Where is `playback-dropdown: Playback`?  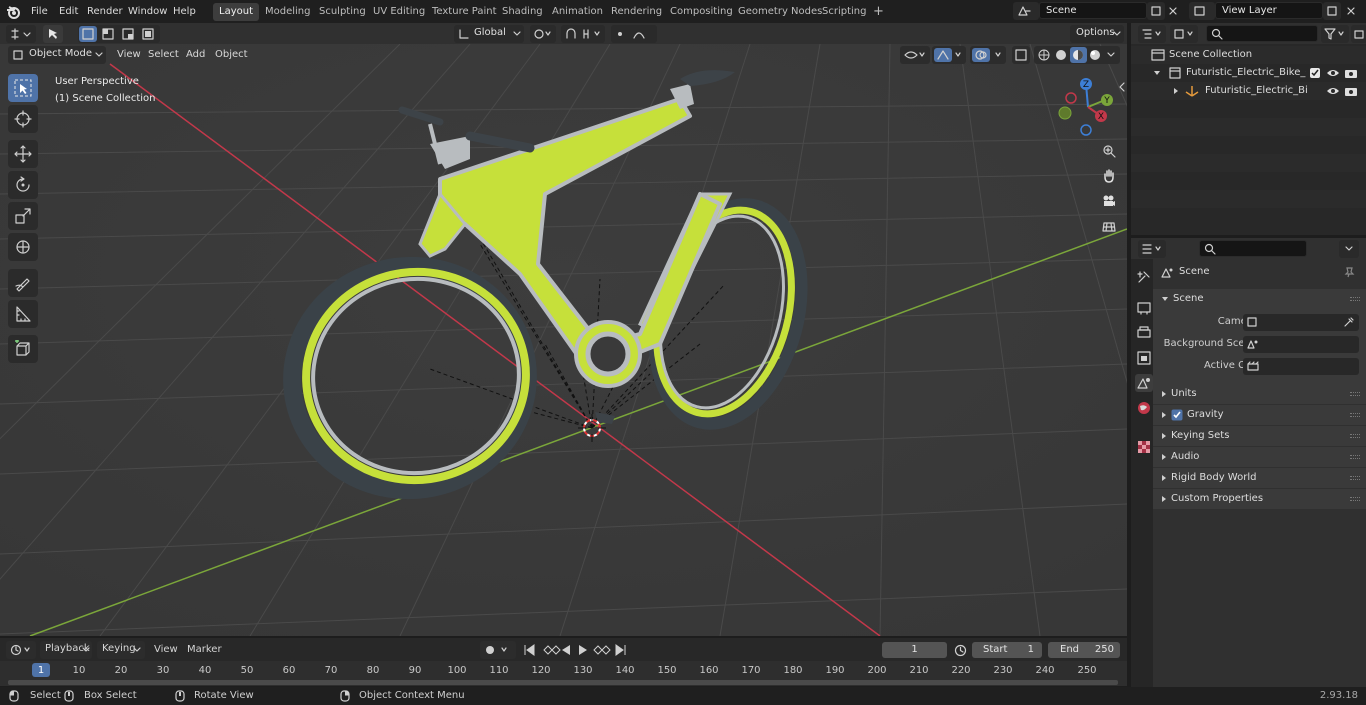
playback-dropdown: Playback is located at coordinates (66, 650).